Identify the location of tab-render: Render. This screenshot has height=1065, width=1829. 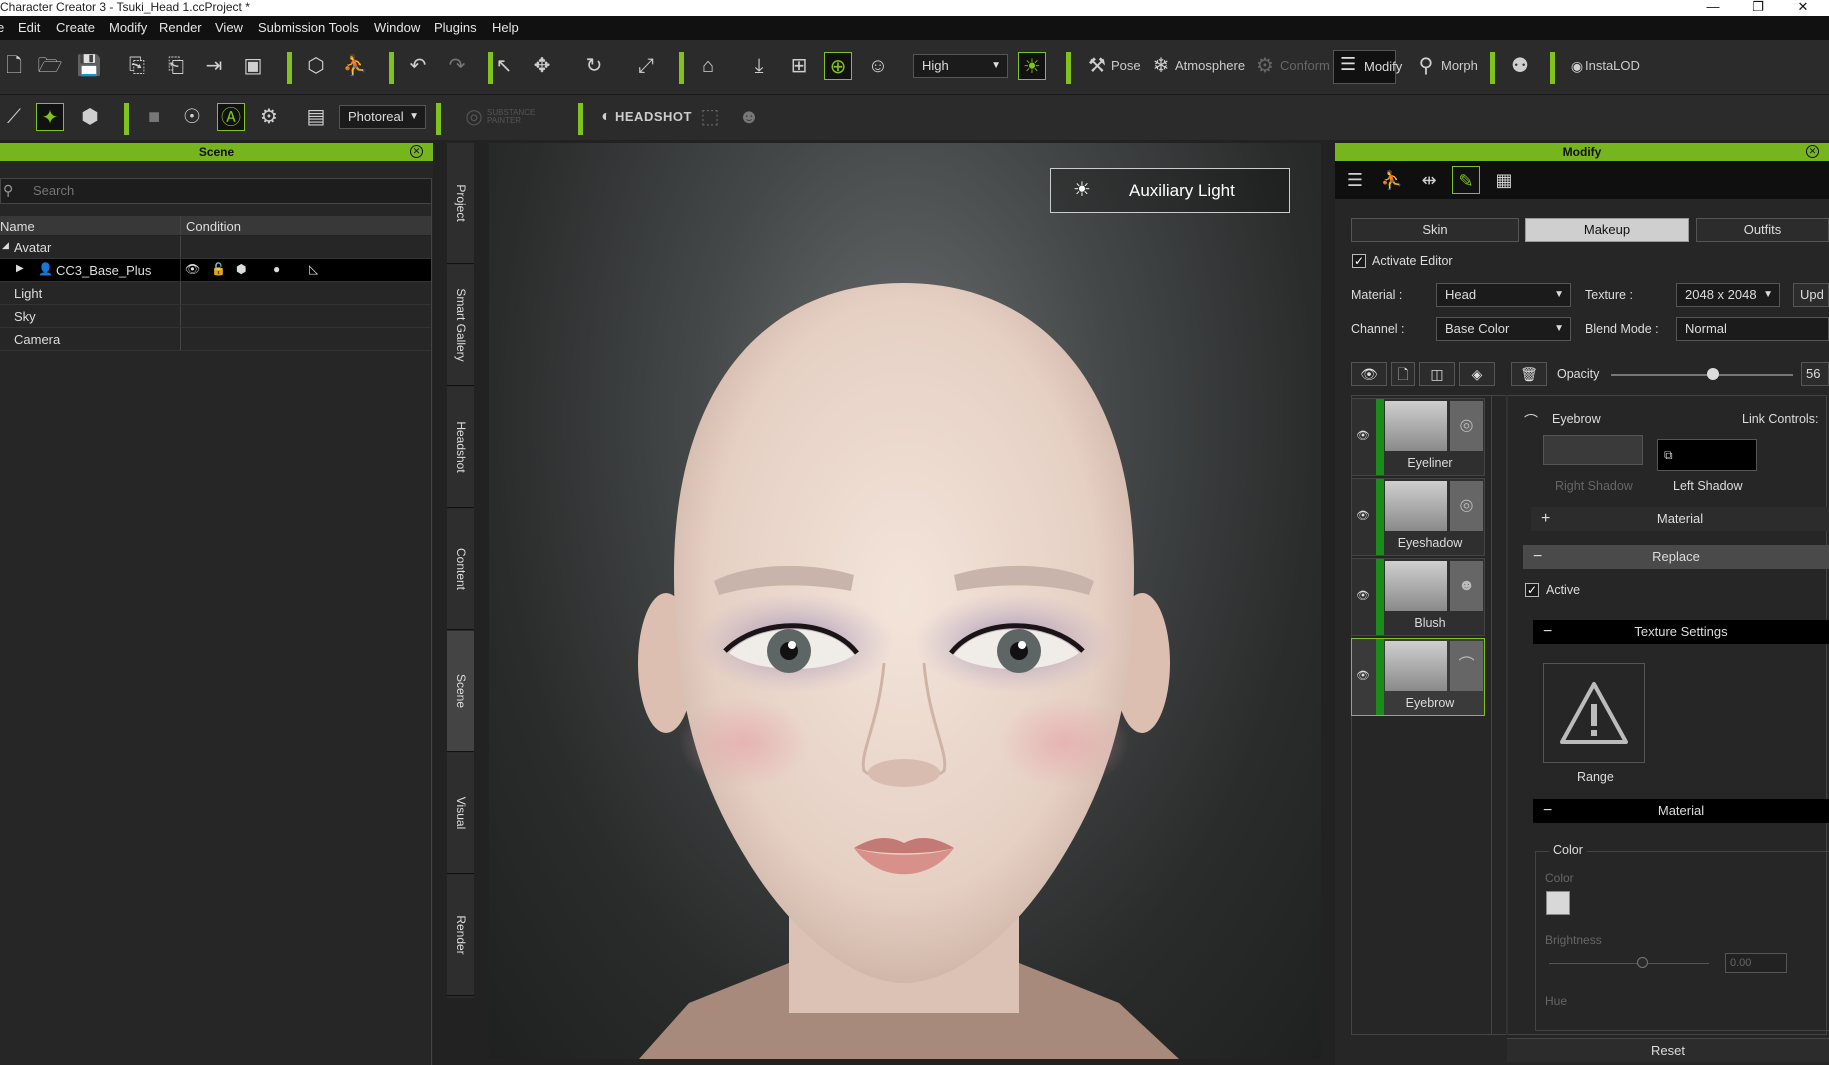
(460, 935).